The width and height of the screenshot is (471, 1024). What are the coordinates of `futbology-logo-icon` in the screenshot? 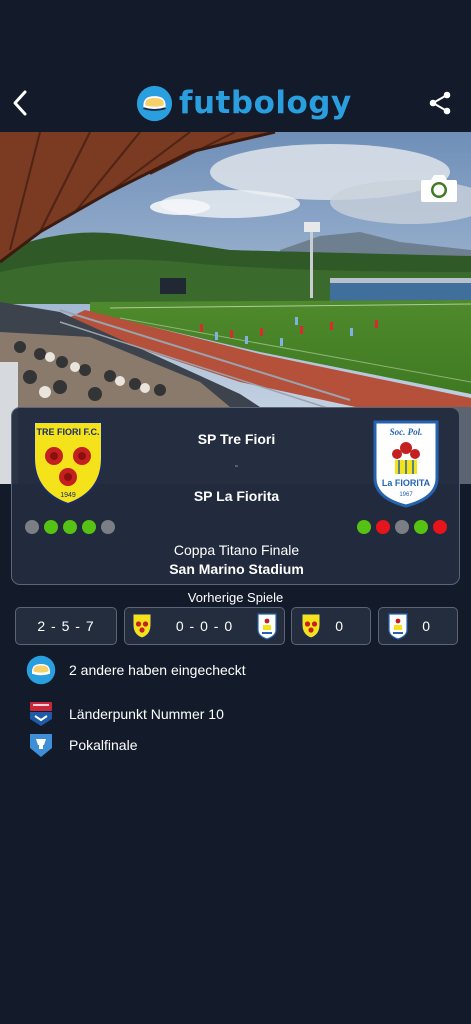 It's located at (154, 103).